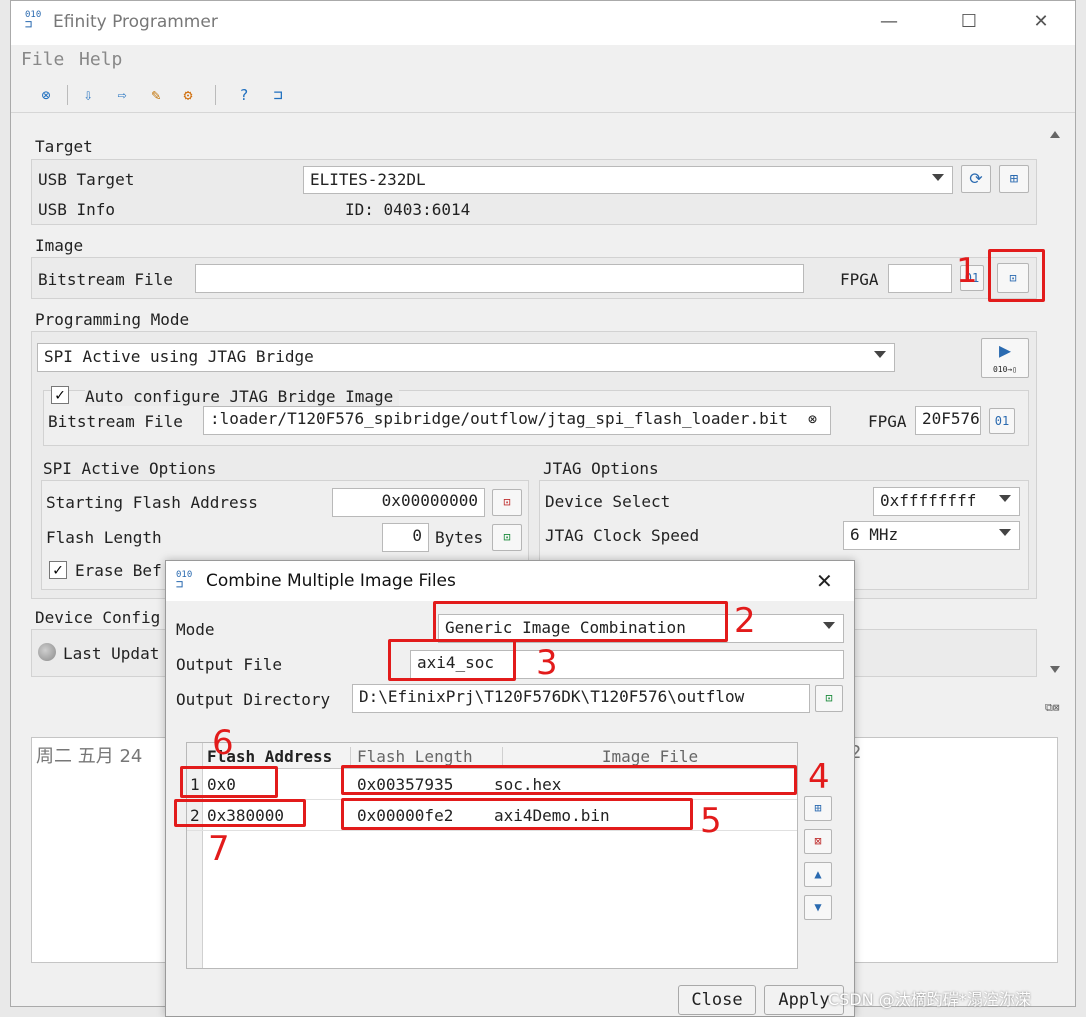  Describe the element at coordinates (111, 653) in the screenshot. I see `last-update-label: Last Updat` at that location.